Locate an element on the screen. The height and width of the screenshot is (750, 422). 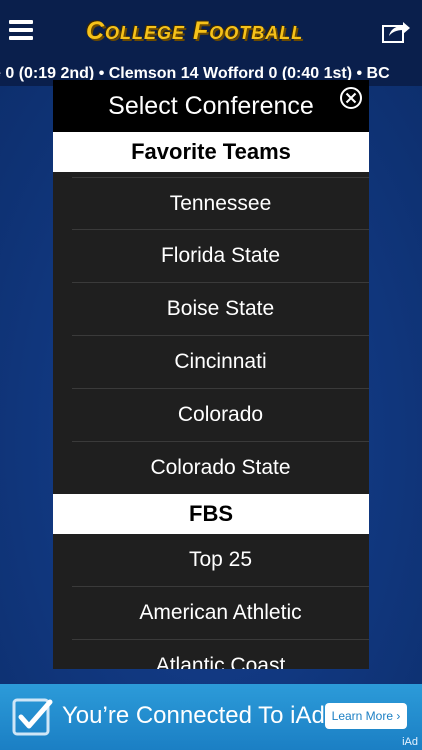
list-item-colorado-state: Colorado State is located at coordinates (220, 468).